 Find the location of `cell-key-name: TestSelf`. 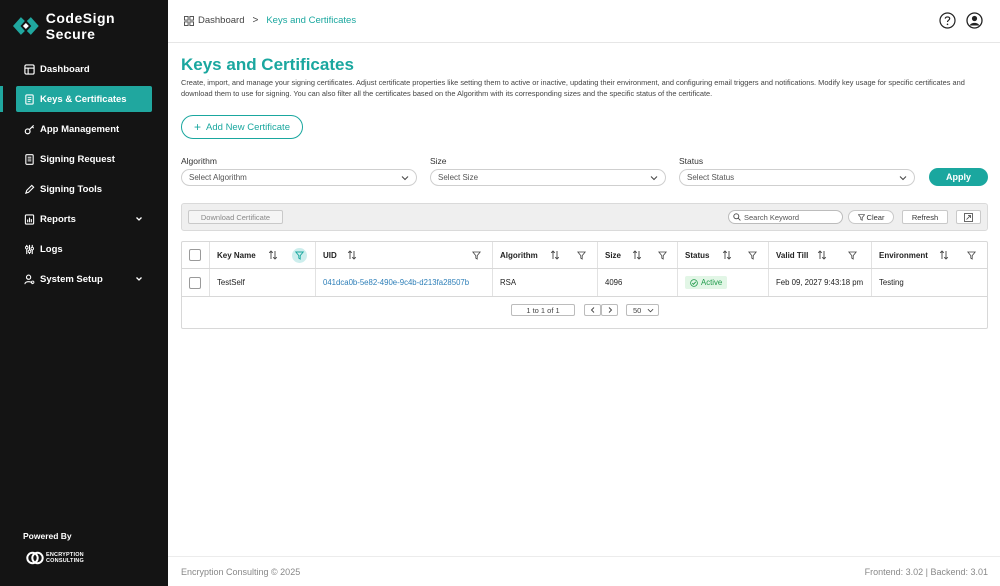

cell-key-name: TestSelf is located at coordinates (263, 282).